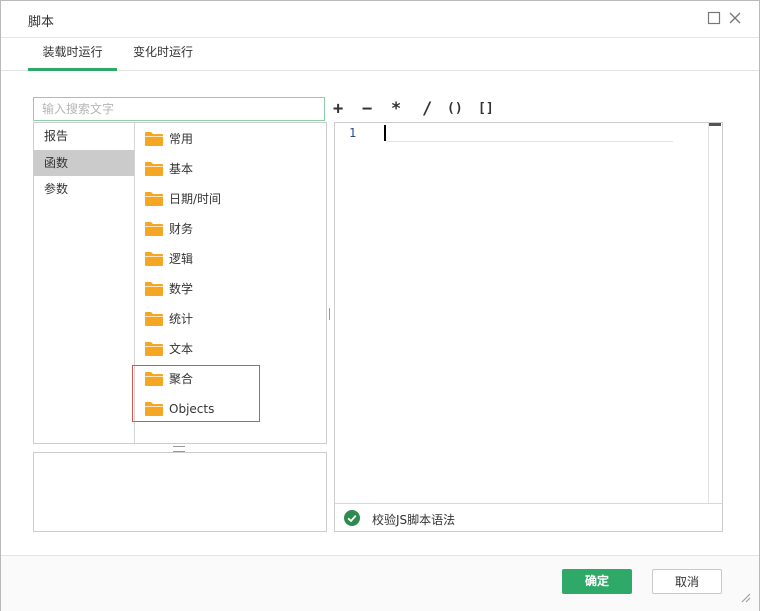 This screenshot has height=611, width=760. I want to click on function-description-panel, so click(180, 492).